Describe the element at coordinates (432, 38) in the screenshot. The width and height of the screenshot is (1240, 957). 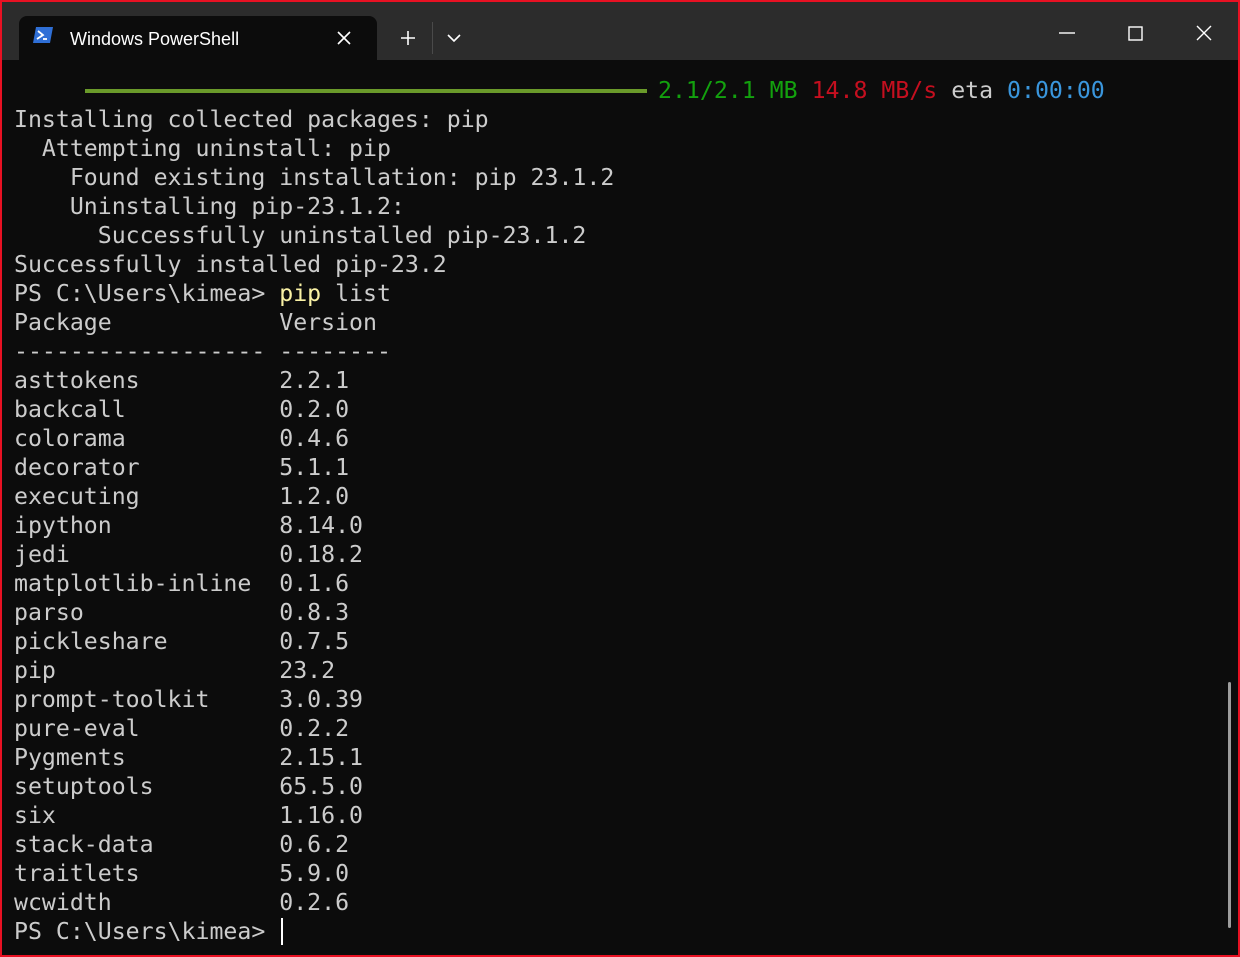
I see `toolbar-divider` at that location.